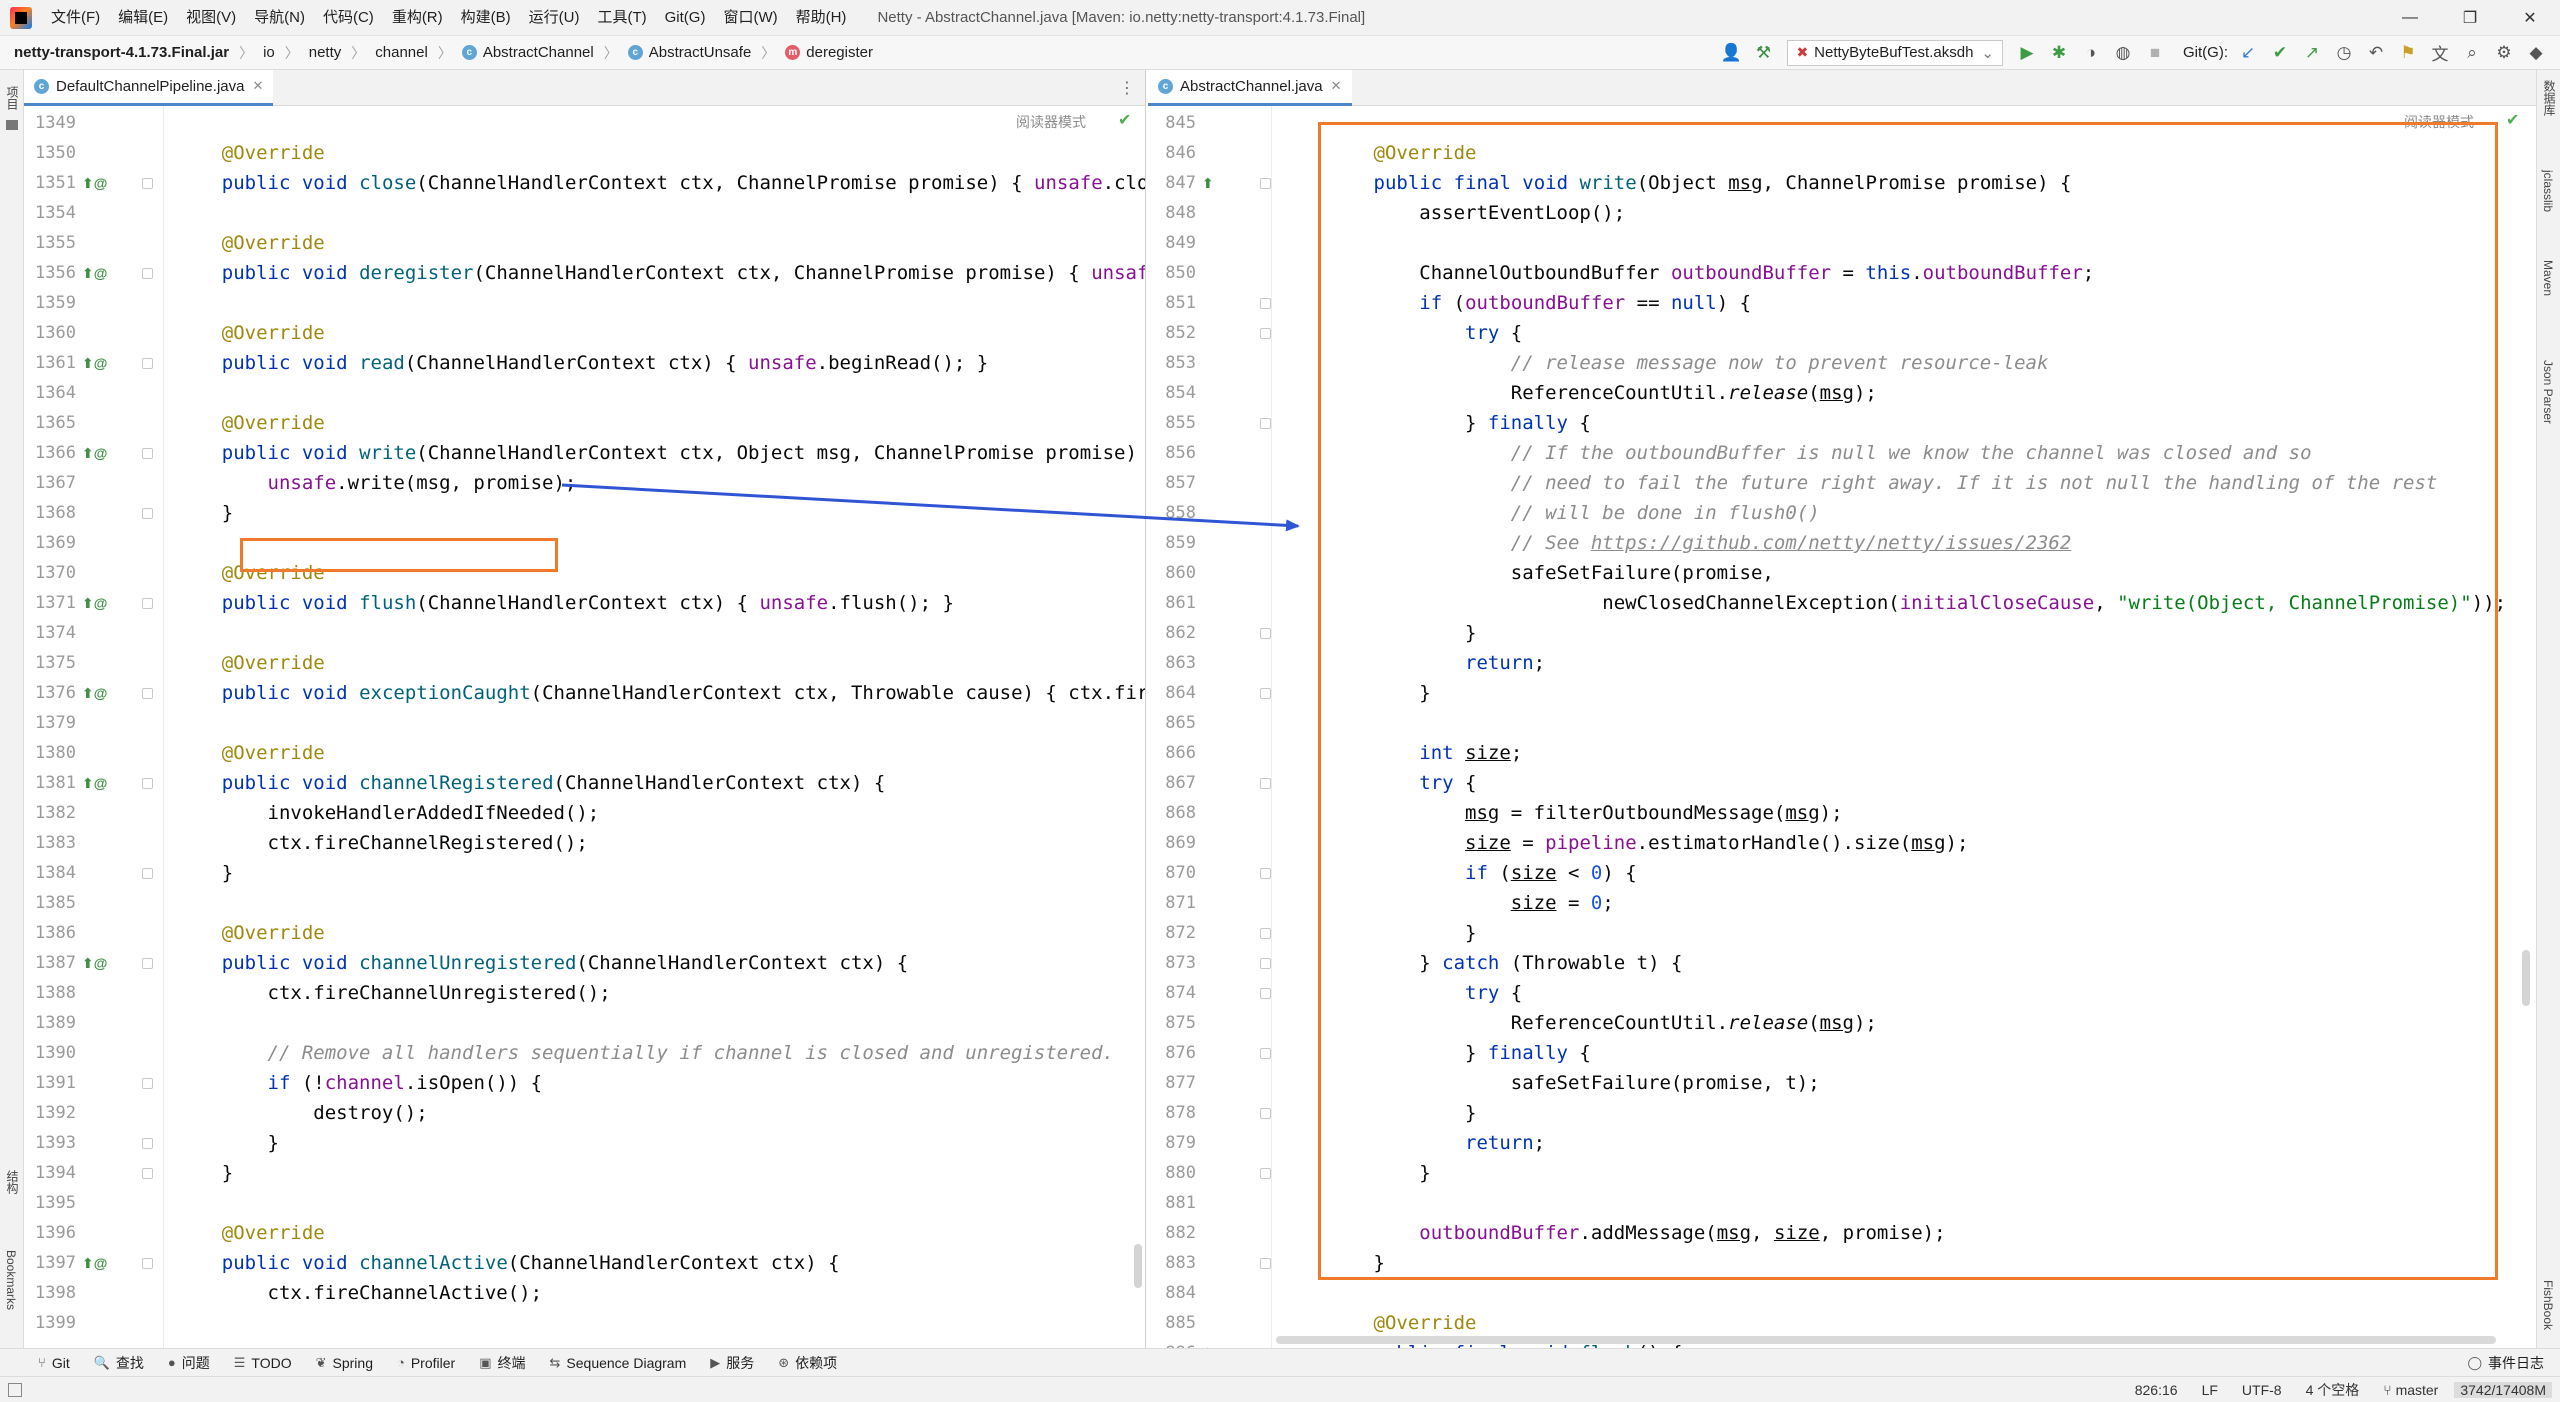  Describe the element at coordinates (2410, 1390) in the screenshot. I see `git-branch: ⑂ master` at that location.